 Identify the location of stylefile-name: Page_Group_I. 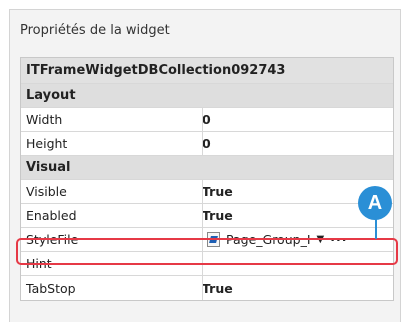
(268, 239).